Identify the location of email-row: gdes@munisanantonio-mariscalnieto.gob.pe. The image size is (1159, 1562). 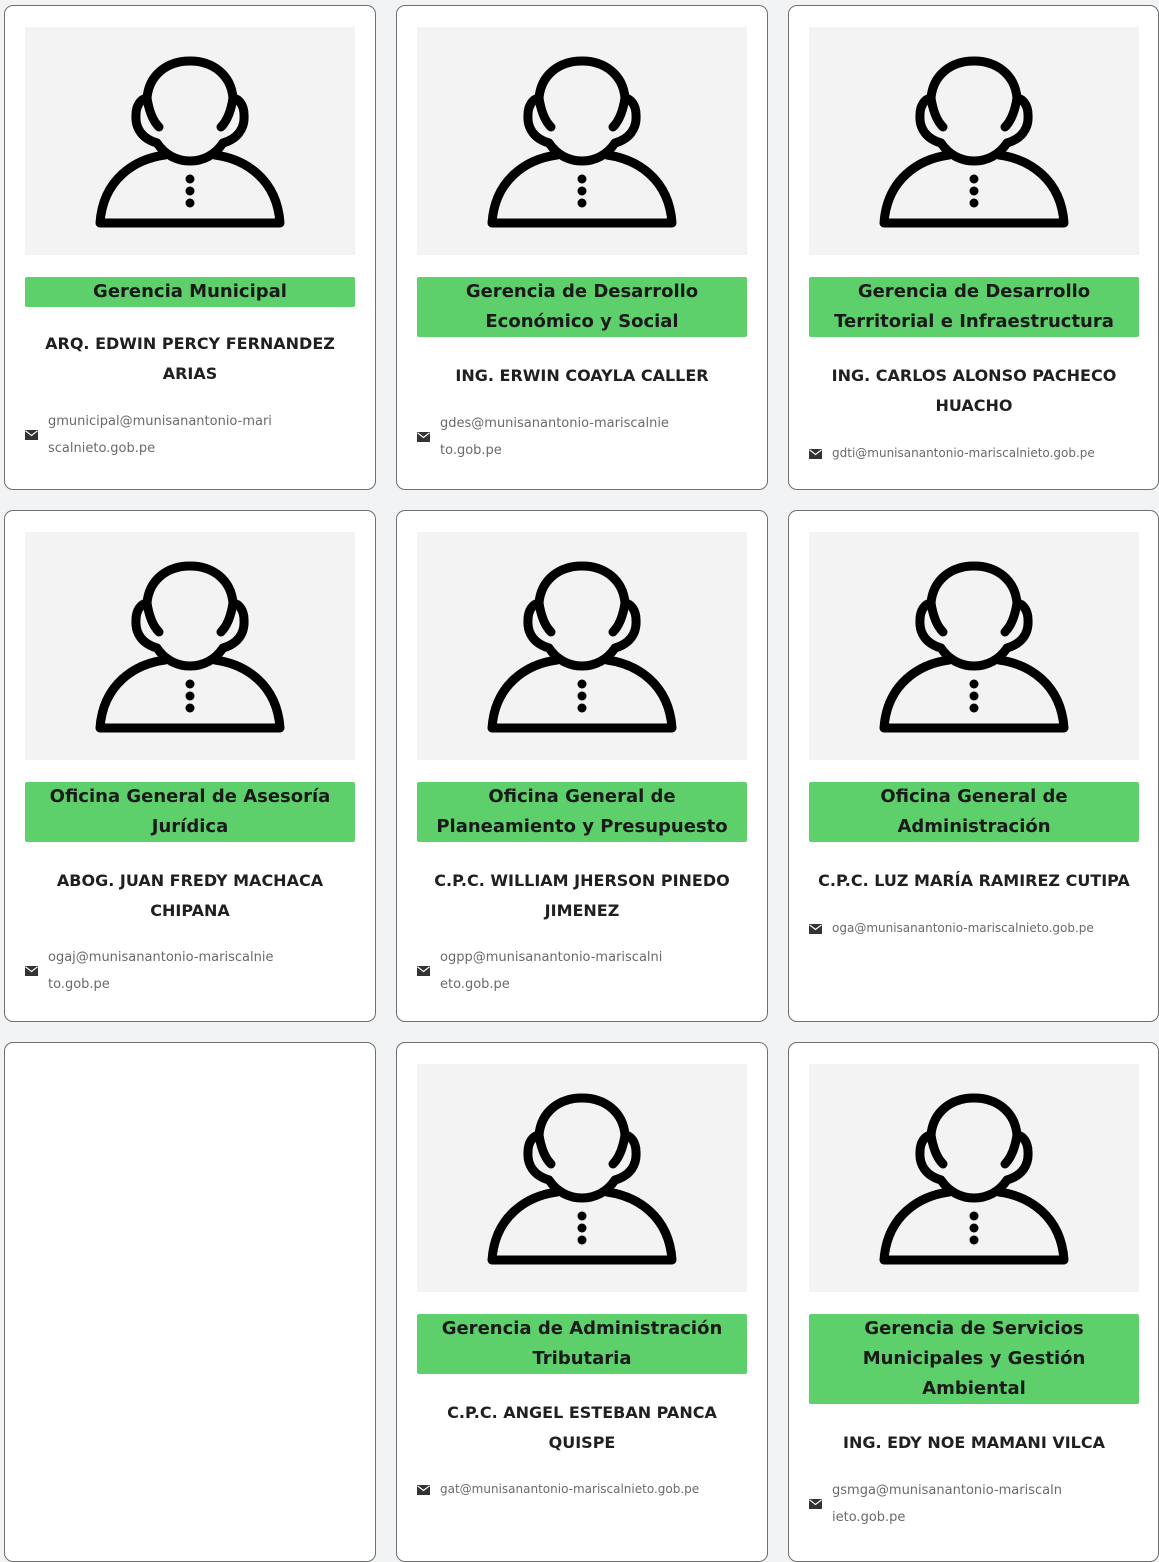
(582, 437).